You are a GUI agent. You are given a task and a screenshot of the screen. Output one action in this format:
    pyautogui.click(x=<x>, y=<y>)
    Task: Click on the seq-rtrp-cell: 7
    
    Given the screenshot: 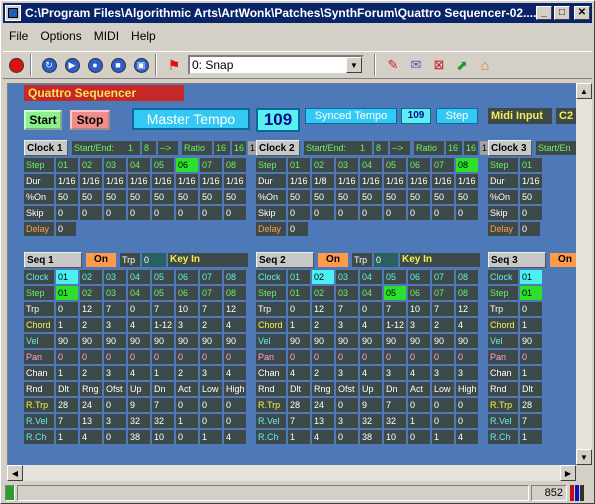 What is the action you would take?
    pyautogui.click(x=163, y=405)
    